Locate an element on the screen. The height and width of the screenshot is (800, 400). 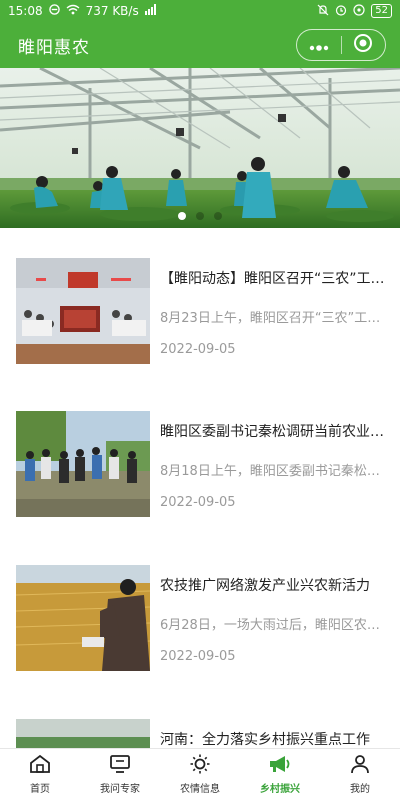
more-dots-icon is located at coordinates (319, 45).